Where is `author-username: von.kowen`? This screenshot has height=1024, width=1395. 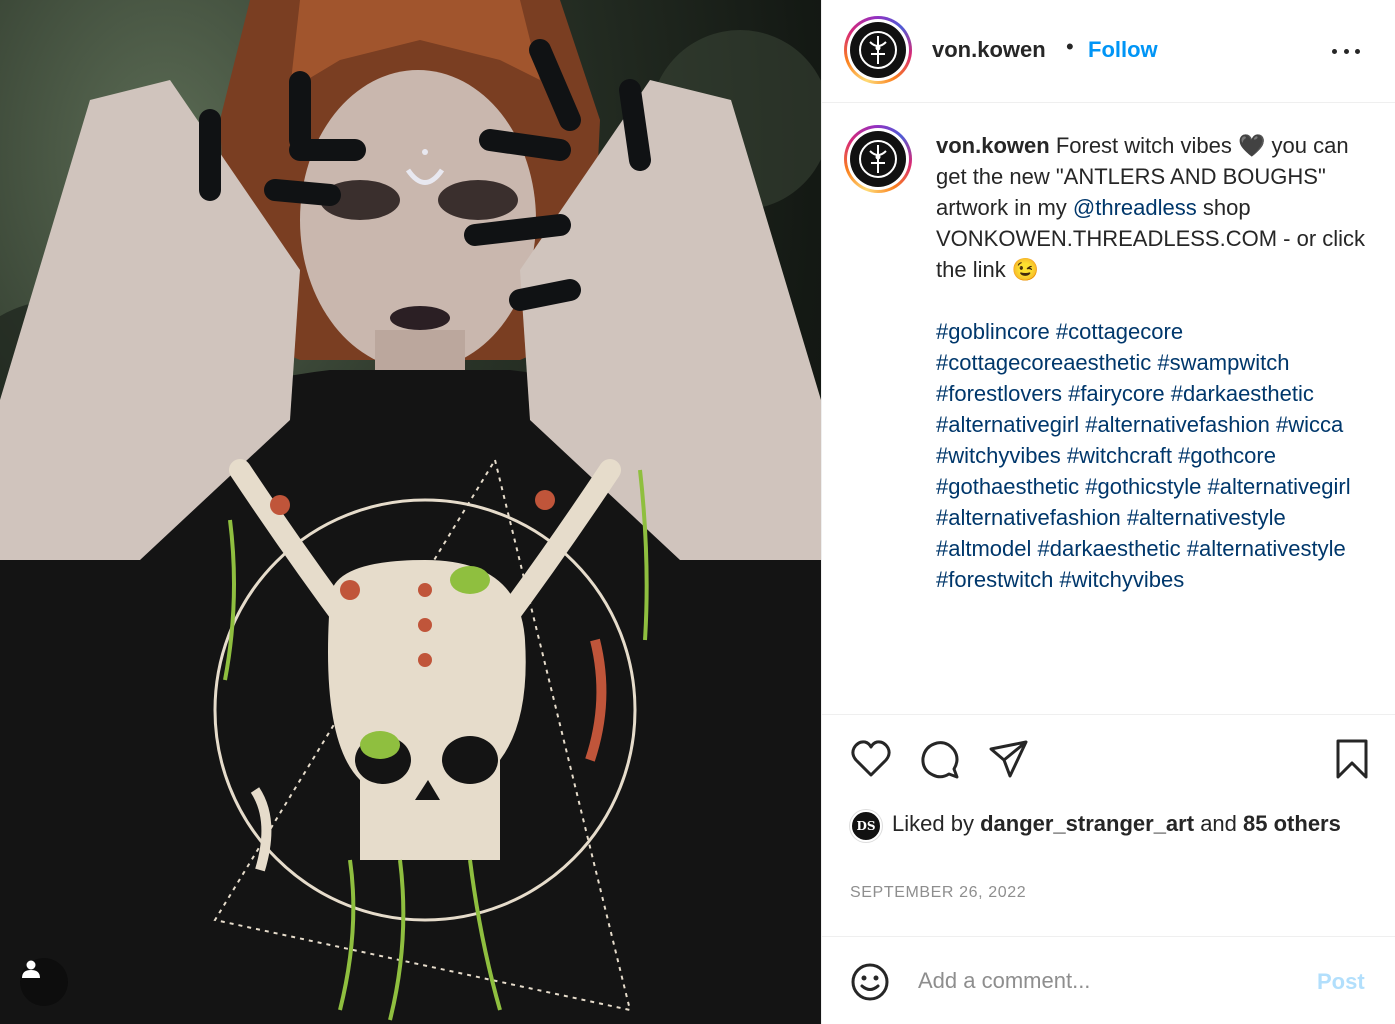
author-username: von.kowen is located at coordinates (989, 50).